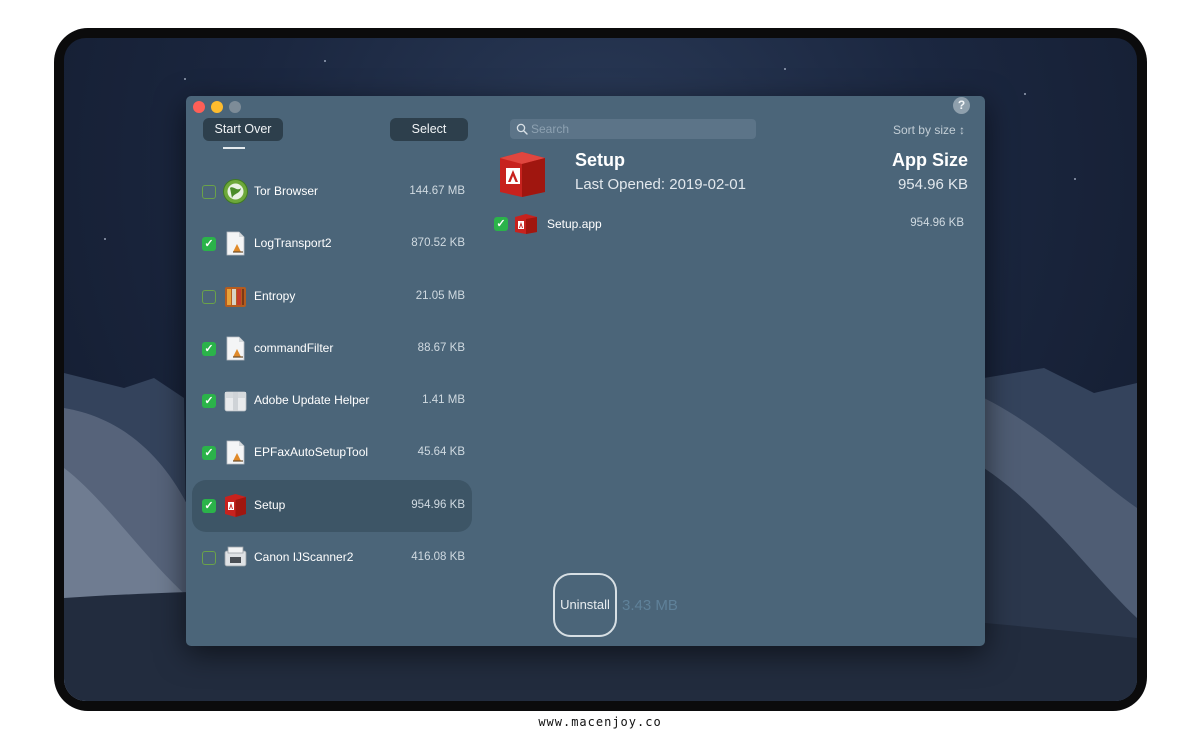 Image resolution: width=1200 pixels, height=735 pixels. What do you see at coordinates (332, 192) in the screenshot?
I see `app-list-row: Tor Browser 144.67 MB` at bounding box center [332, 192].